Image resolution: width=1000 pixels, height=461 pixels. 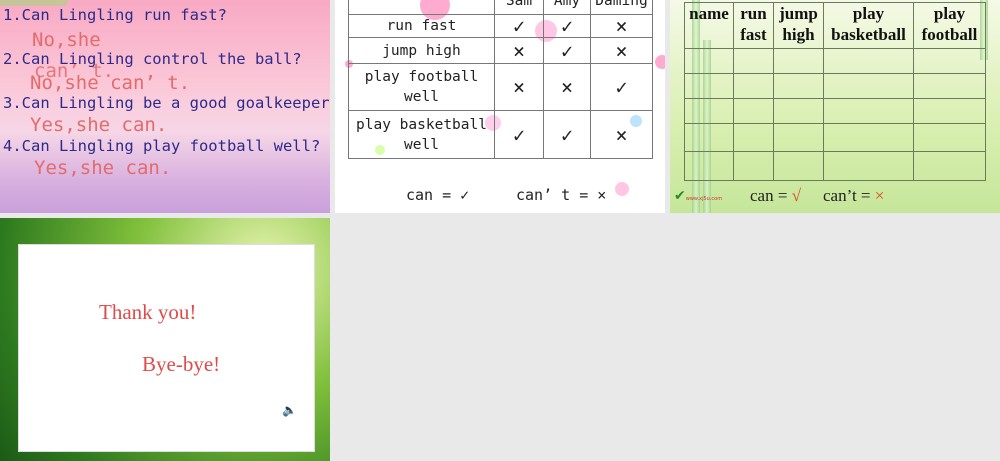 What do you see at coordinates (166, 103) in the screenshot?
I see `question-3: 3.Can Lingling be a good goalkeeper?` at bounding box center [166, 103].